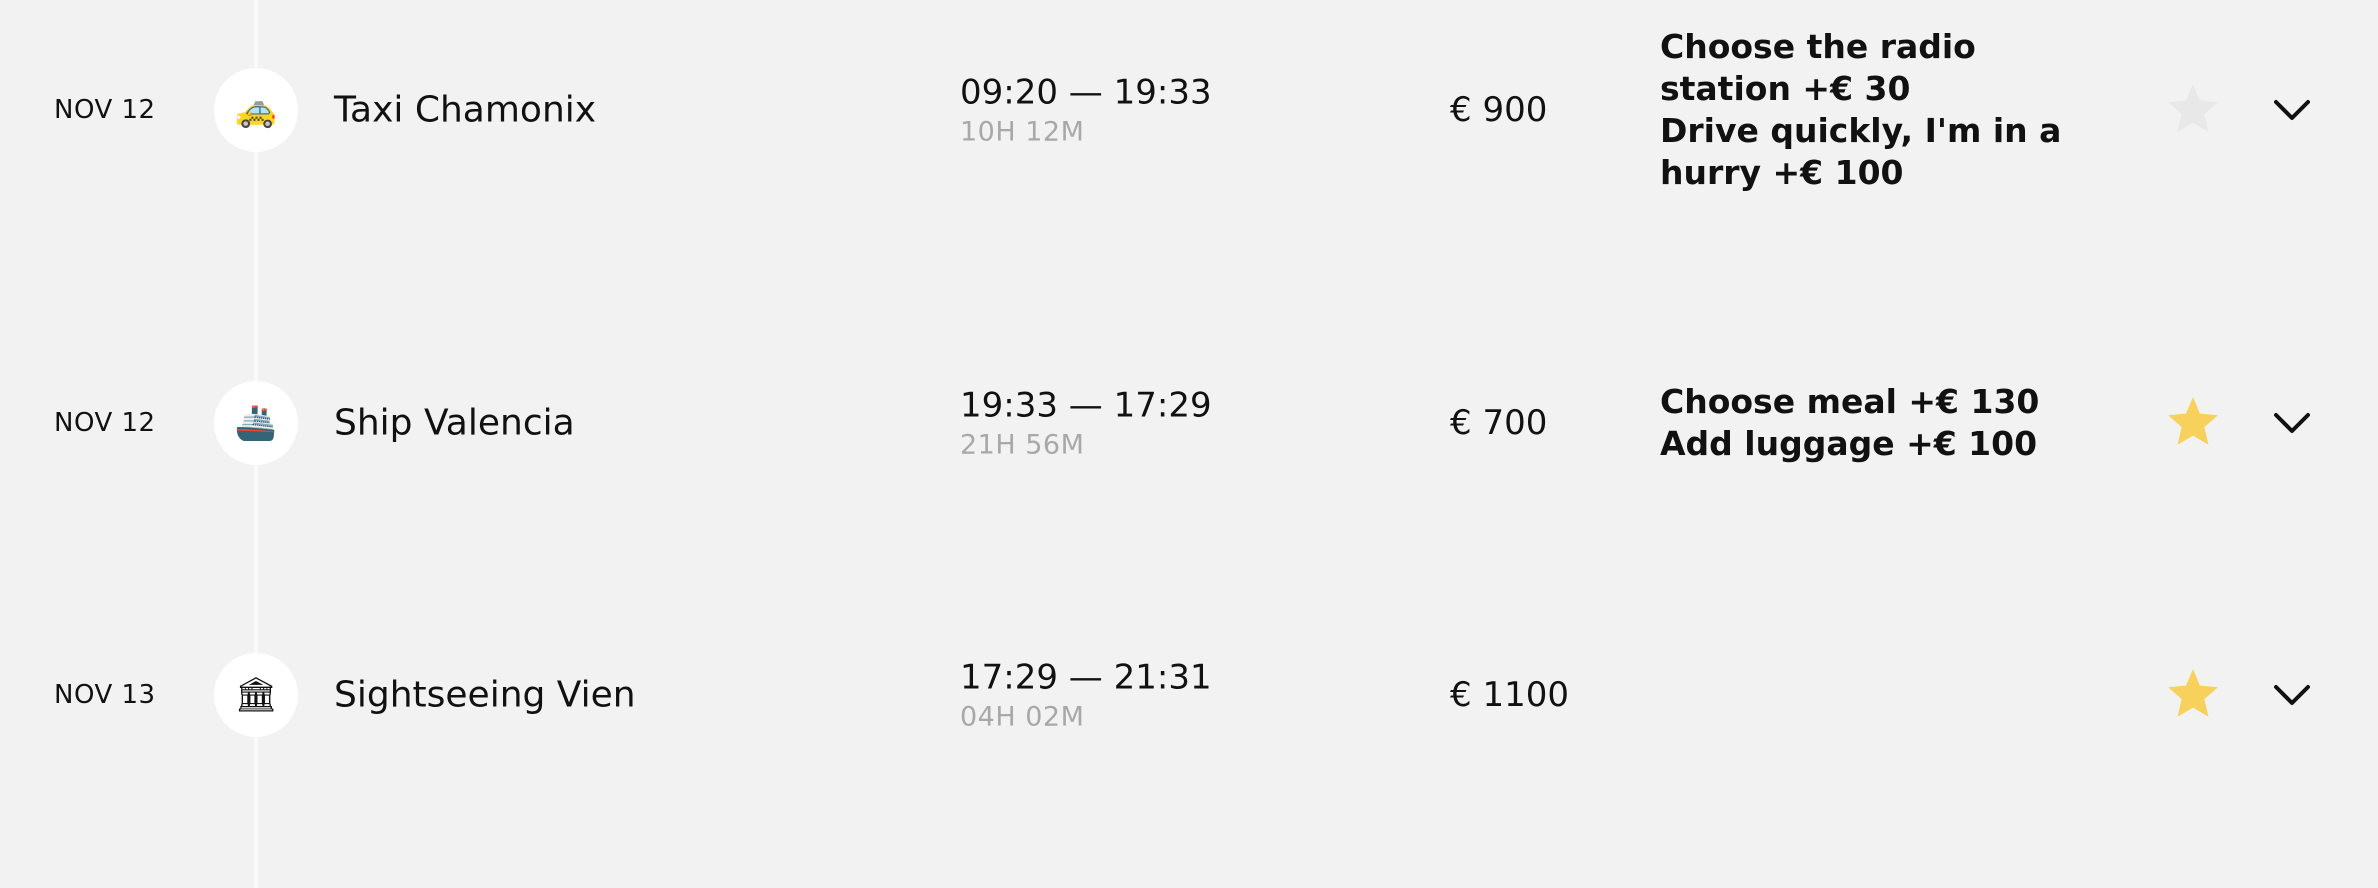 The height and width of the screenshot is (888, 2378). I want to click on trip-price: € 900, so click(1499, 110).